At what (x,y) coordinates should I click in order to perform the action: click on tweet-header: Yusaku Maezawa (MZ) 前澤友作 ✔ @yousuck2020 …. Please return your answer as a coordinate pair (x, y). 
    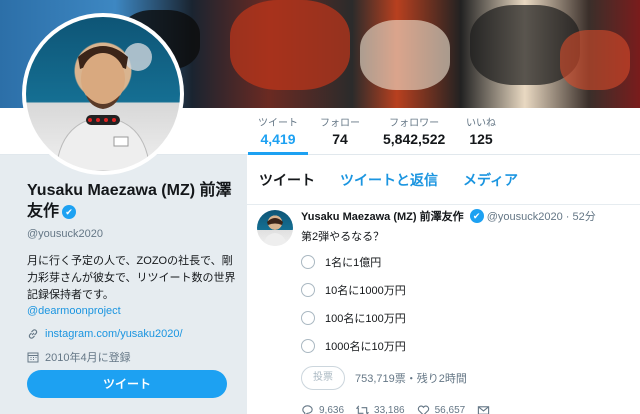
    Looking at the image, I should click on (448, 216).